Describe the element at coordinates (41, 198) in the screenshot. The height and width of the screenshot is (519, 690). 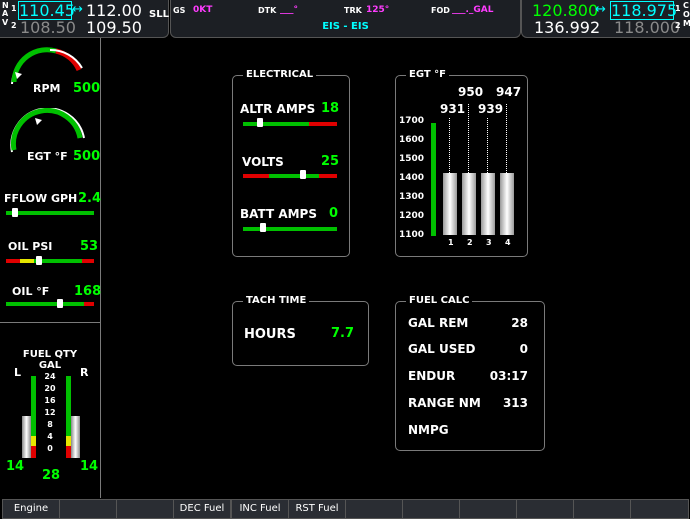
I see `fflow-label: FFLOW GPH` at that location.